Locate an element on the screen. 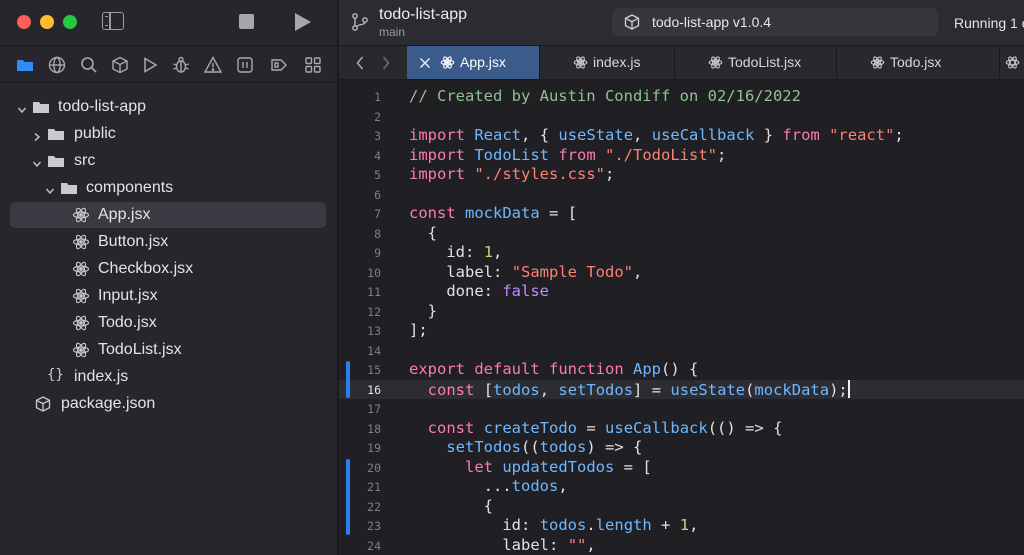 This screenshot has height=555, width=1024. code-line: 20 let updatedTodos = [ is located at coordinates (681, 468).